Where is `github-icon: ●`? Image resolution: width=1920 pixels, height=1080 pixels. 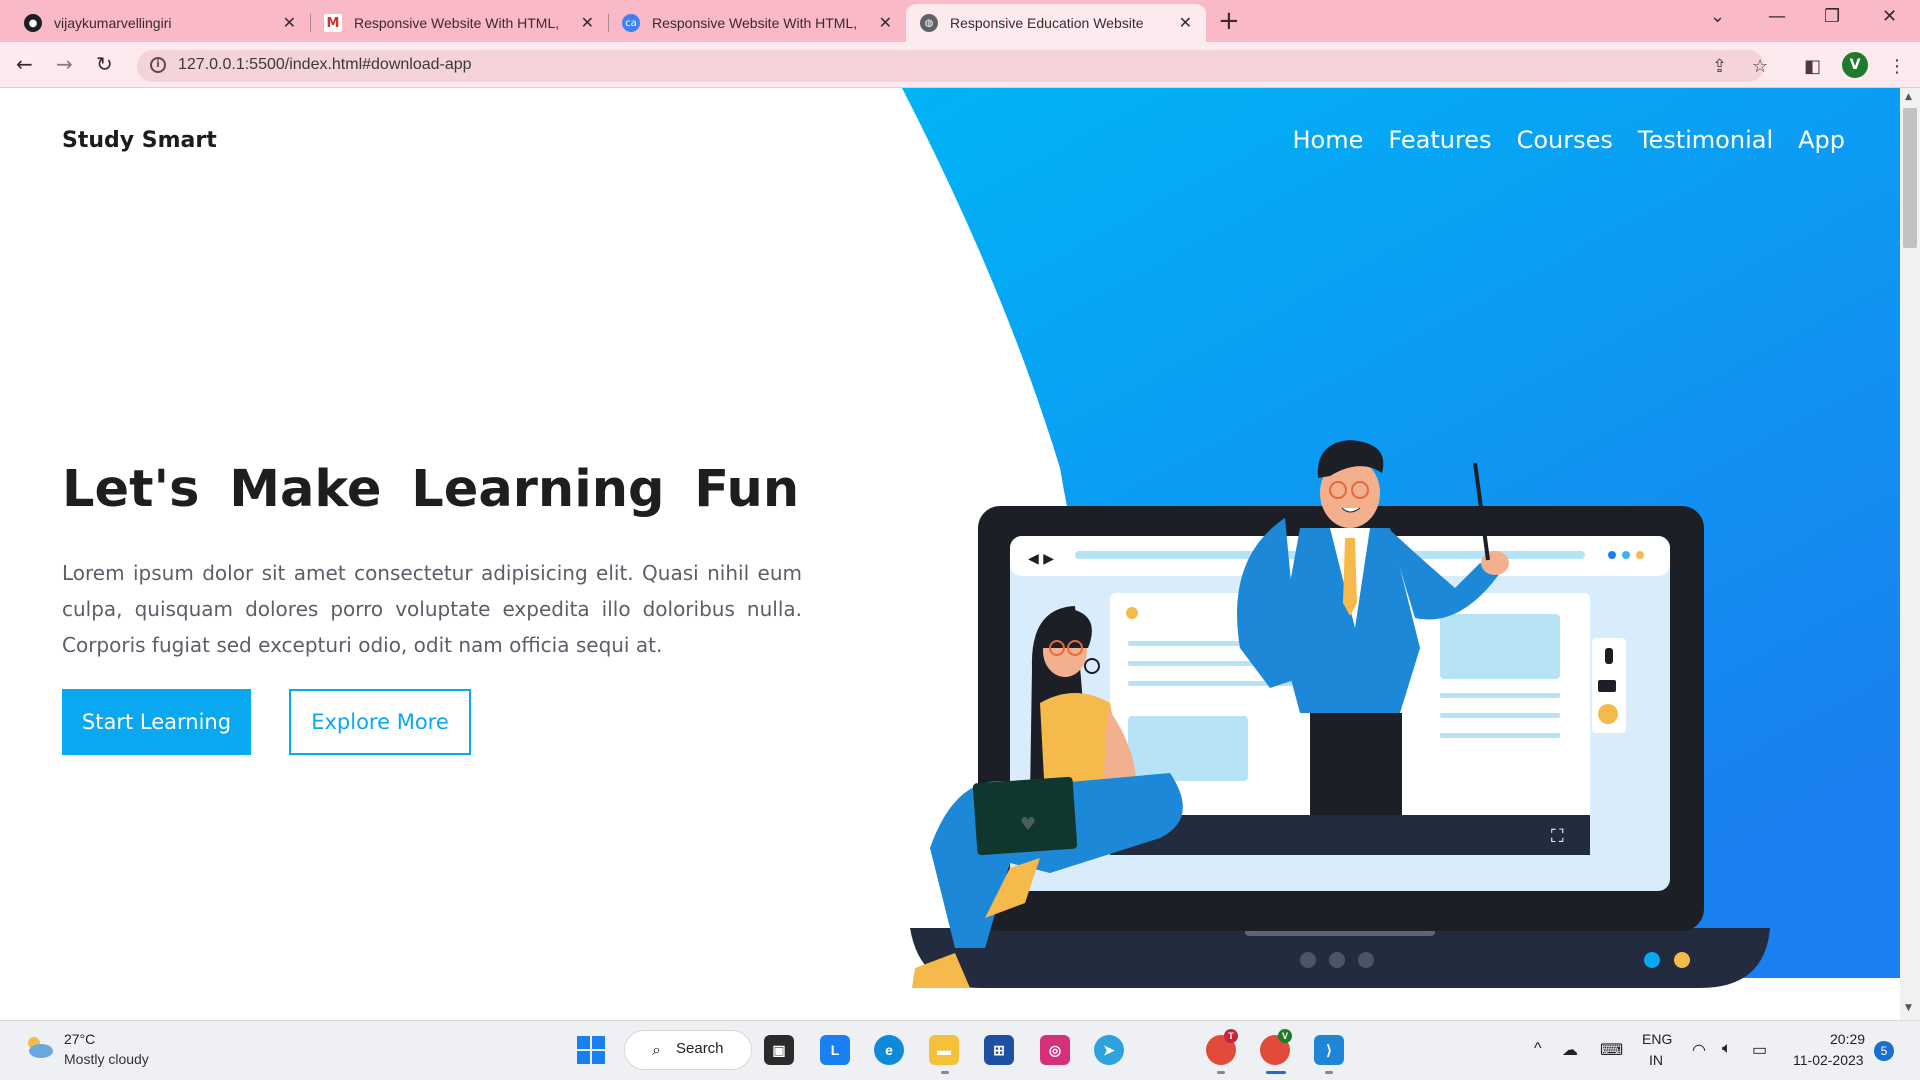
github-icon: ● is located at coordinates (33, 23).